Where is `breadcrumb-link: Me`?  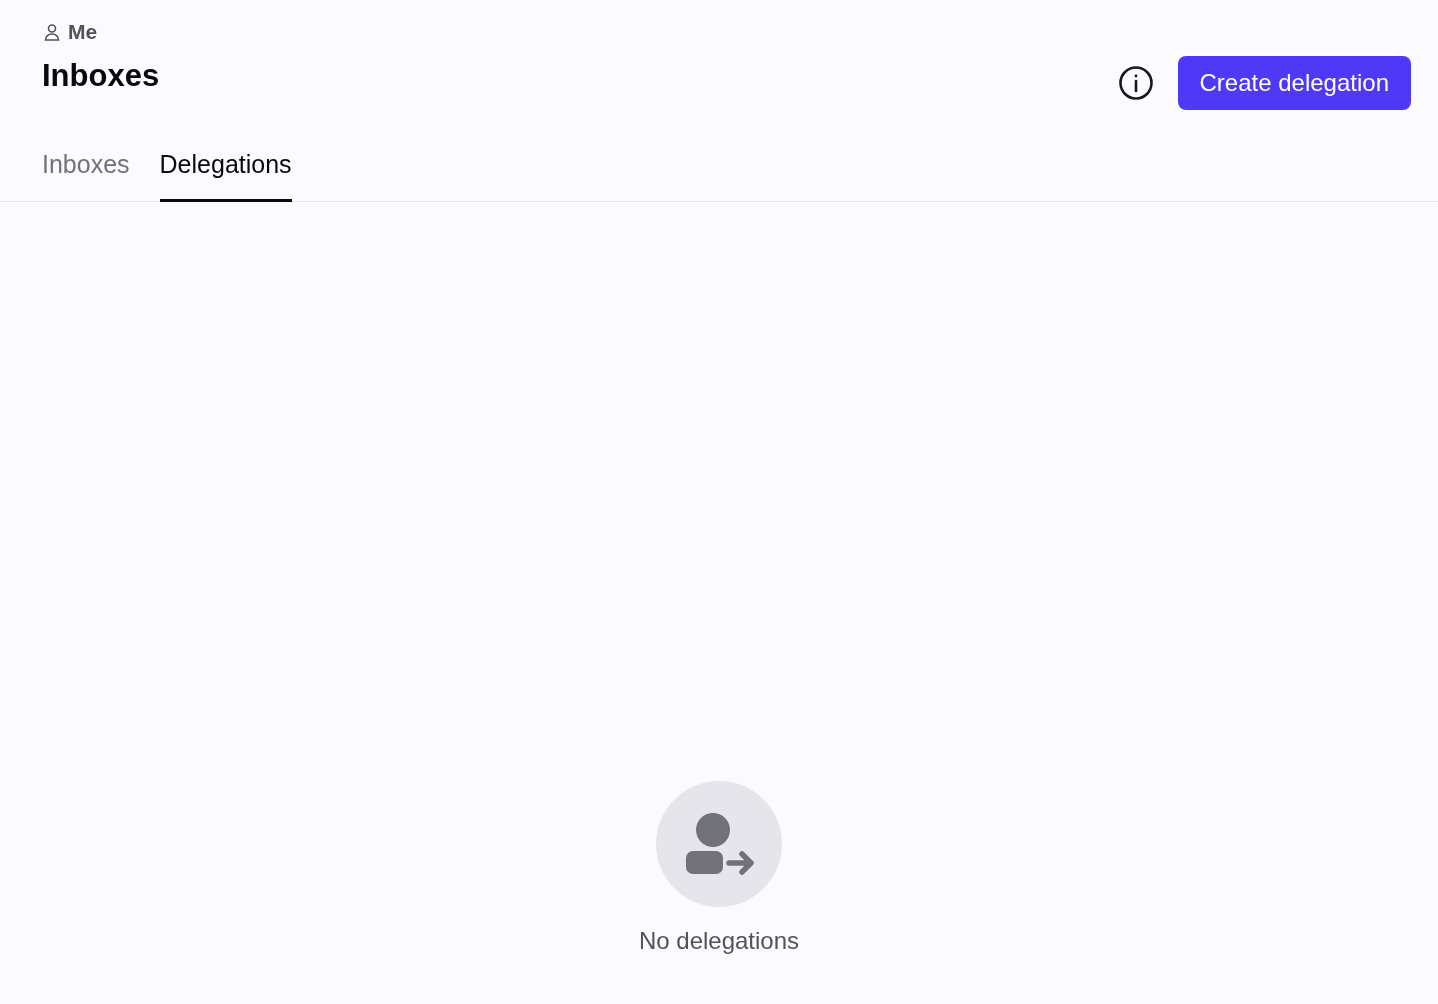 breadcrumb-link: Me is located at coordinates (83, 32).